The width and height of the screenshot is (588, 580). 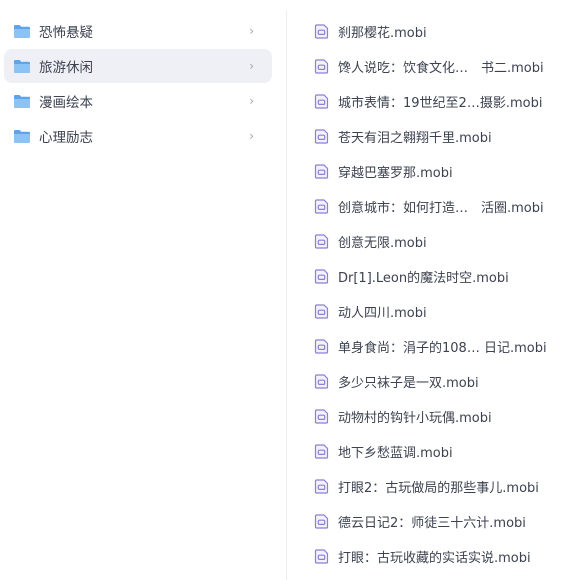 I want to click on file-item: 苍天有泪之翱翔千里.mobi, so click(x=444, y=136).